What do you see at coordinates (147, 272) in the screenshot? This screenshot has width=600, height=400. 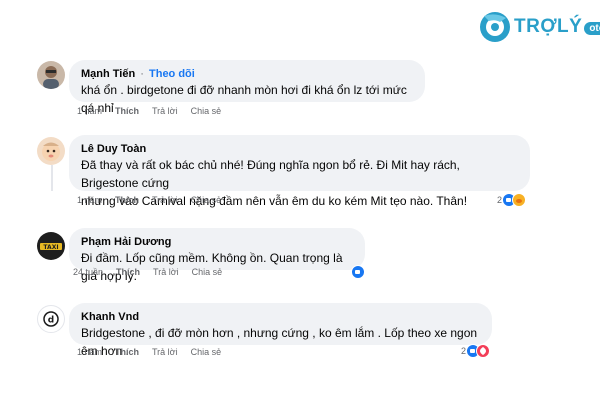 I see `comment-actions: 24 tuần Thích Trả lời Chia sẻ` at bounding box center [147, 272].